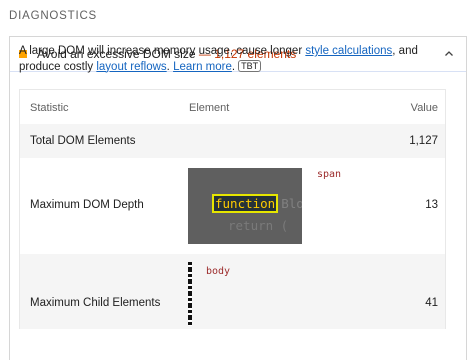 The image size is (474, 360). I want to click on section-title: DIAGNOSTICS, so click(53, 16).